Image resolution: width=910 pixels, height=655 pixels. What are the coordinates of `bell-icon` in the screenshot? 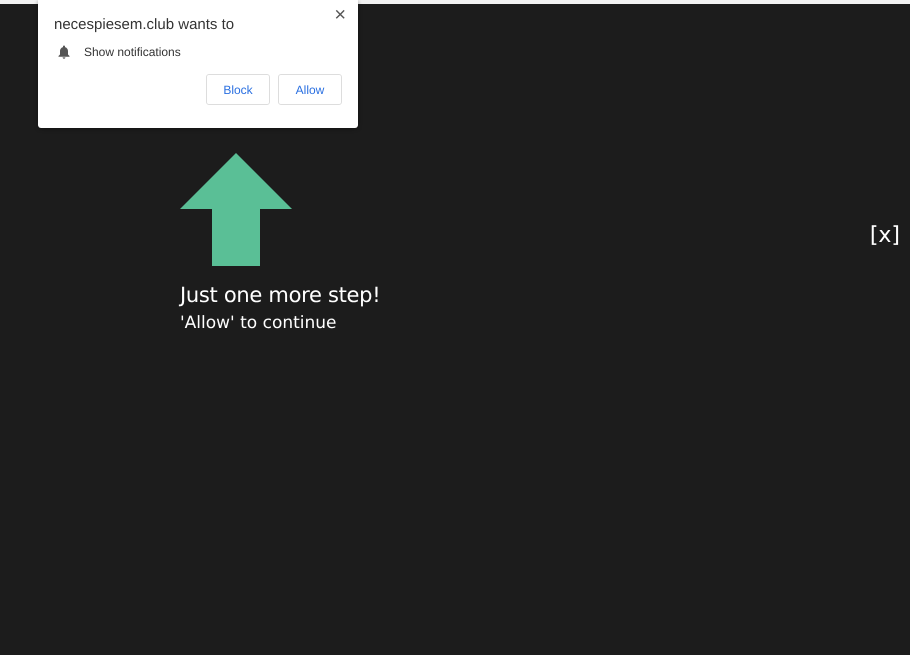 It's located at (64, 52).